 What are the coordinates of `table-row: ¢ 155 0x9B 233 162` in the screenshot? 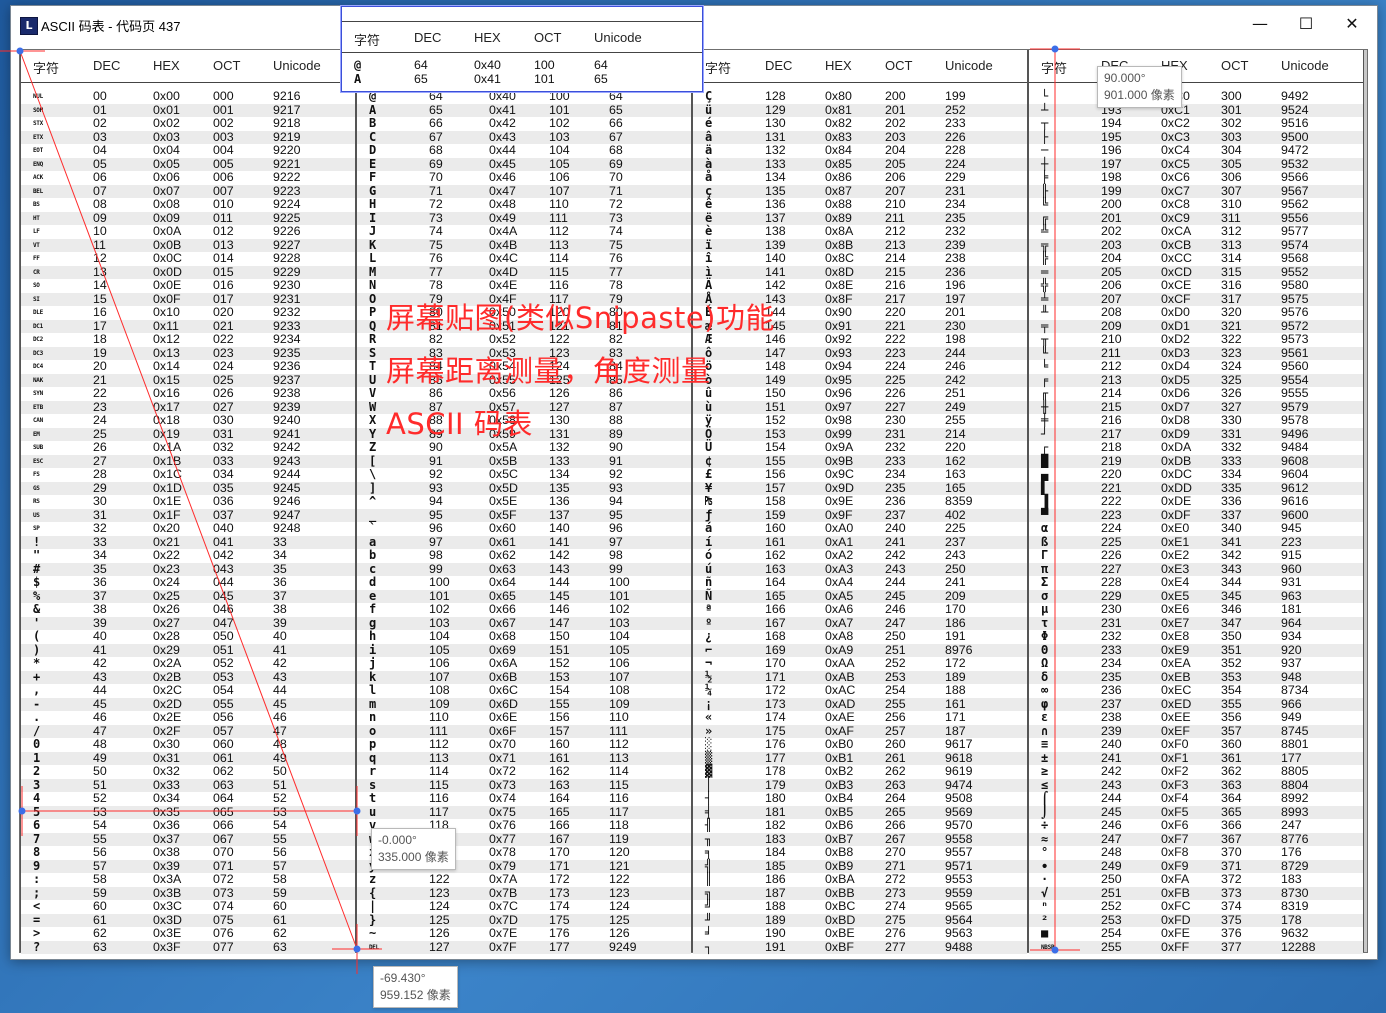 It's located at (860, 461).